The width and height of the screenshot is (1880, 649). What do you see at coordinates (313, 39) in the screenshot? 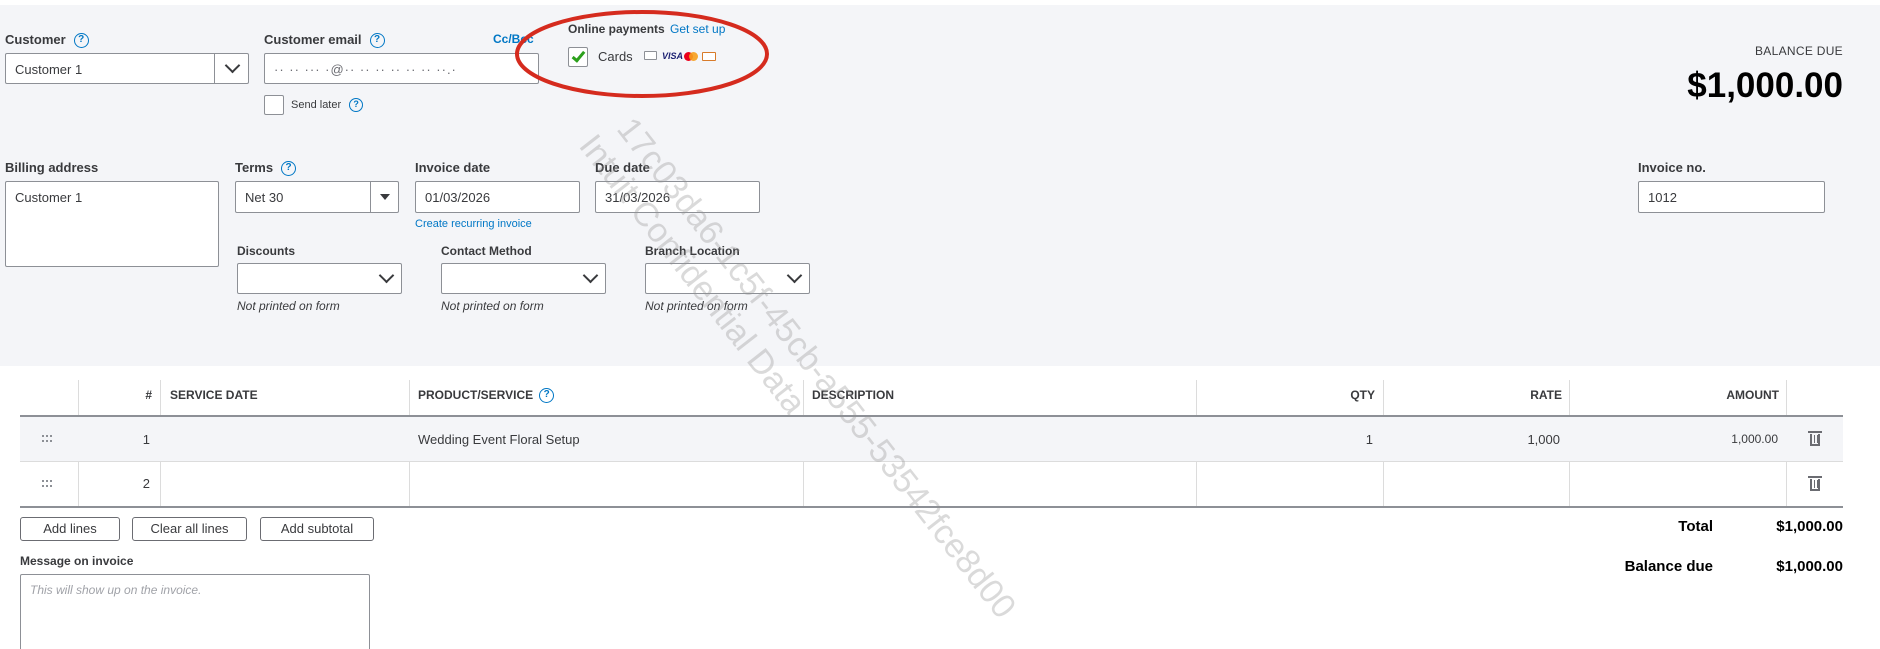
I see `customer-email-label-text: Customer email` at bounding box center [313, 39].